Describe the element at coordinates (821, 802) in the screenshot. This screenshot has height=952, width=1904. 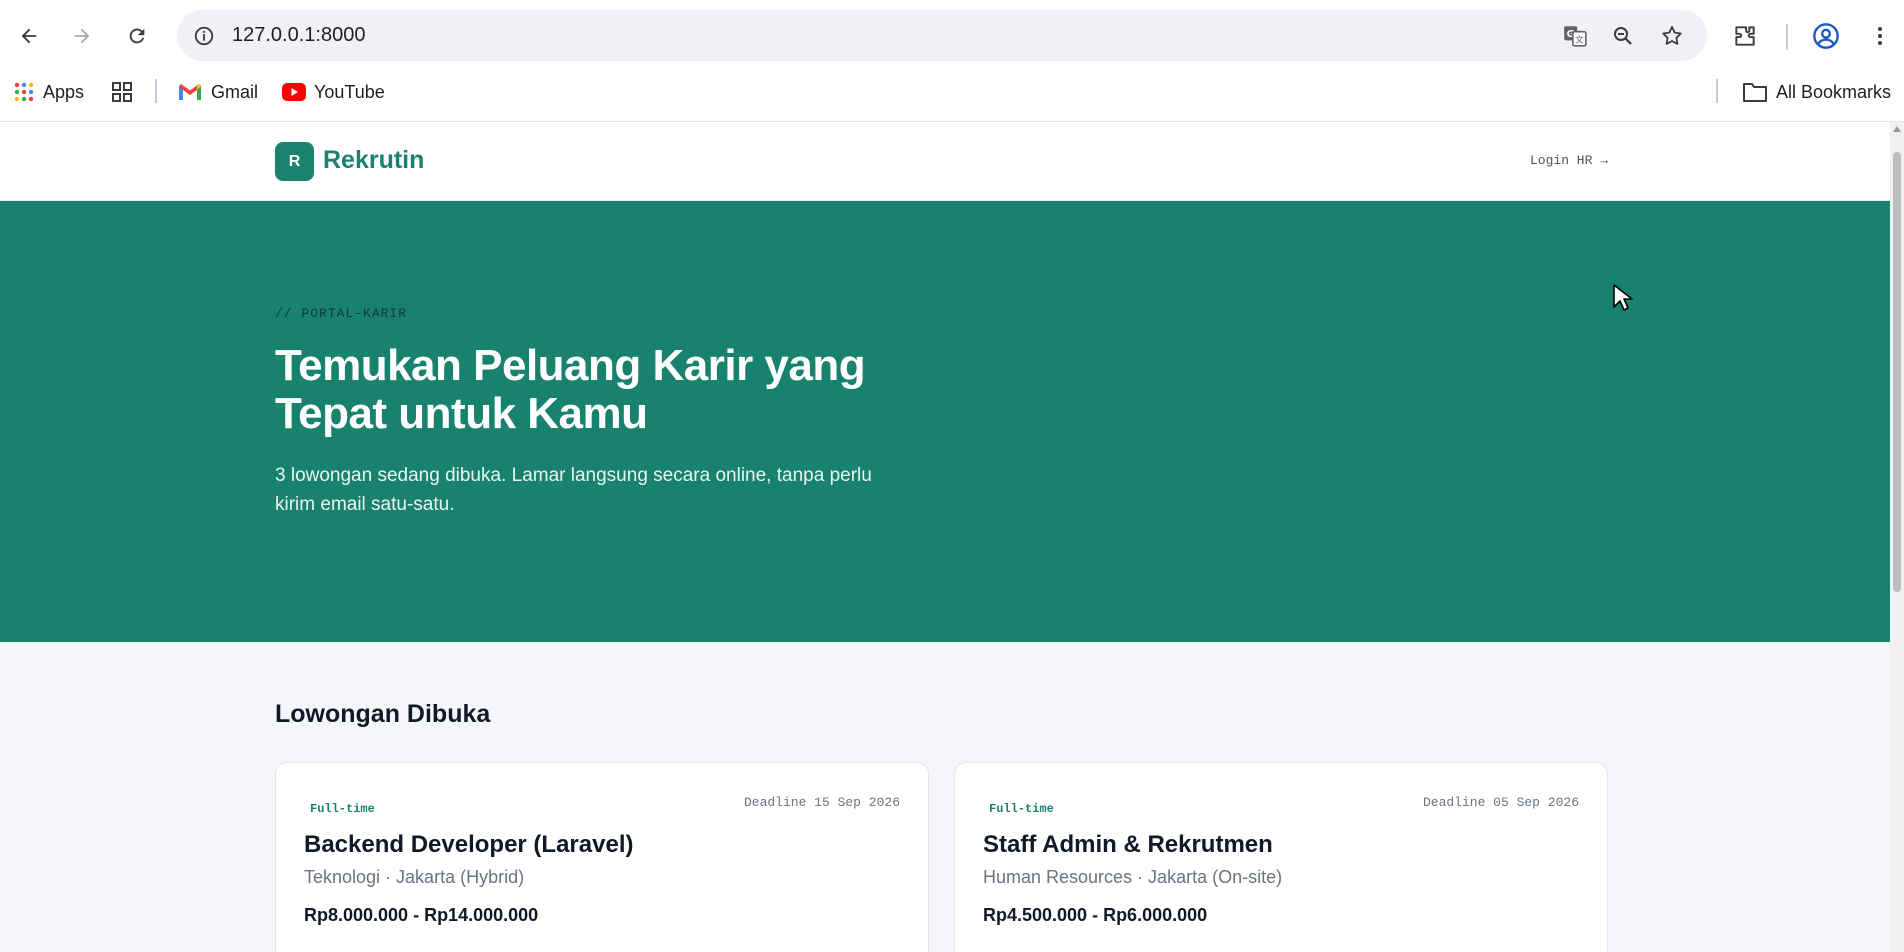
I see `job-deadline: Deadline 15 Sep 2026` at that location.